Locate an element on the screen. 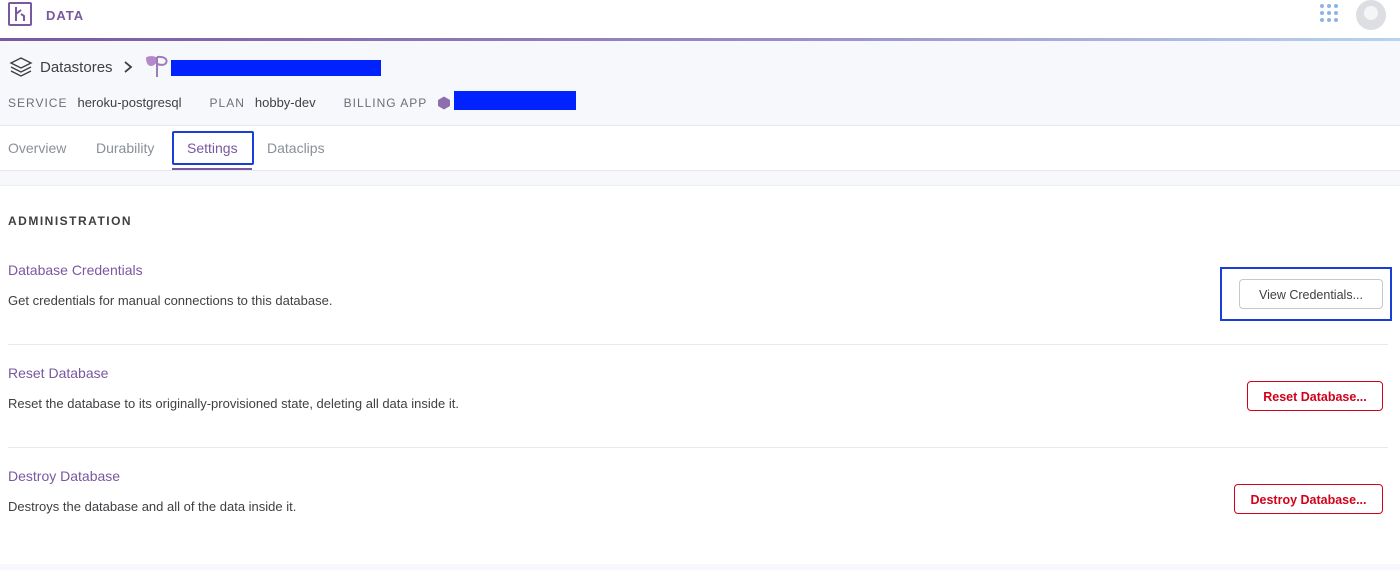 The width and height of the screenshot is (1400, 570). billing-app-label: BILLING APP is located at coordinates (385, 102).